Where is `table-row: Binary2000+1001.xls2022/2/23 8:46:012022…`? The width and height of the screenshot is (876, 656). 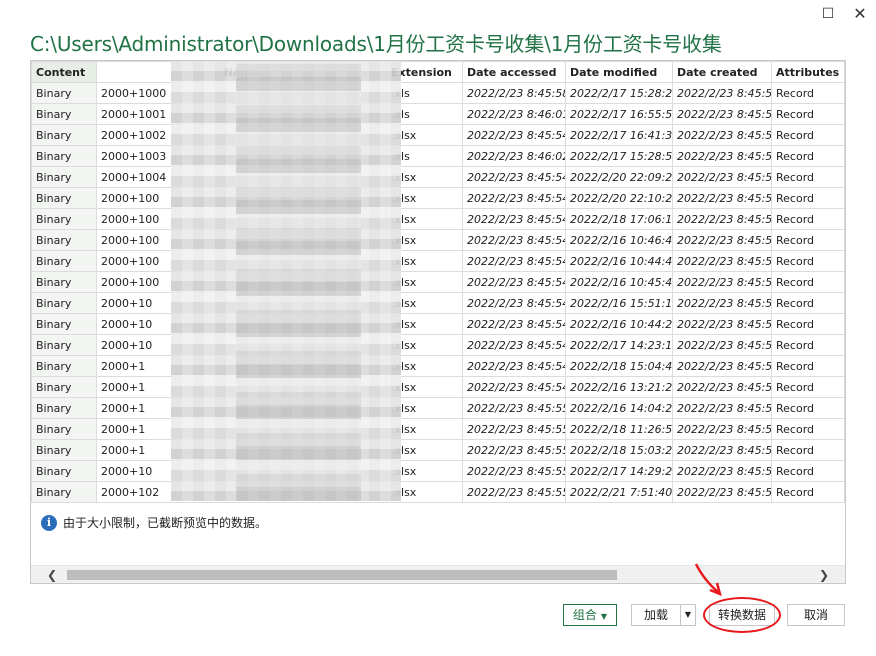 table-row: Binary2000+1001.xls2022/2/23 8:46:012022… is located at coordinates (438, 114).